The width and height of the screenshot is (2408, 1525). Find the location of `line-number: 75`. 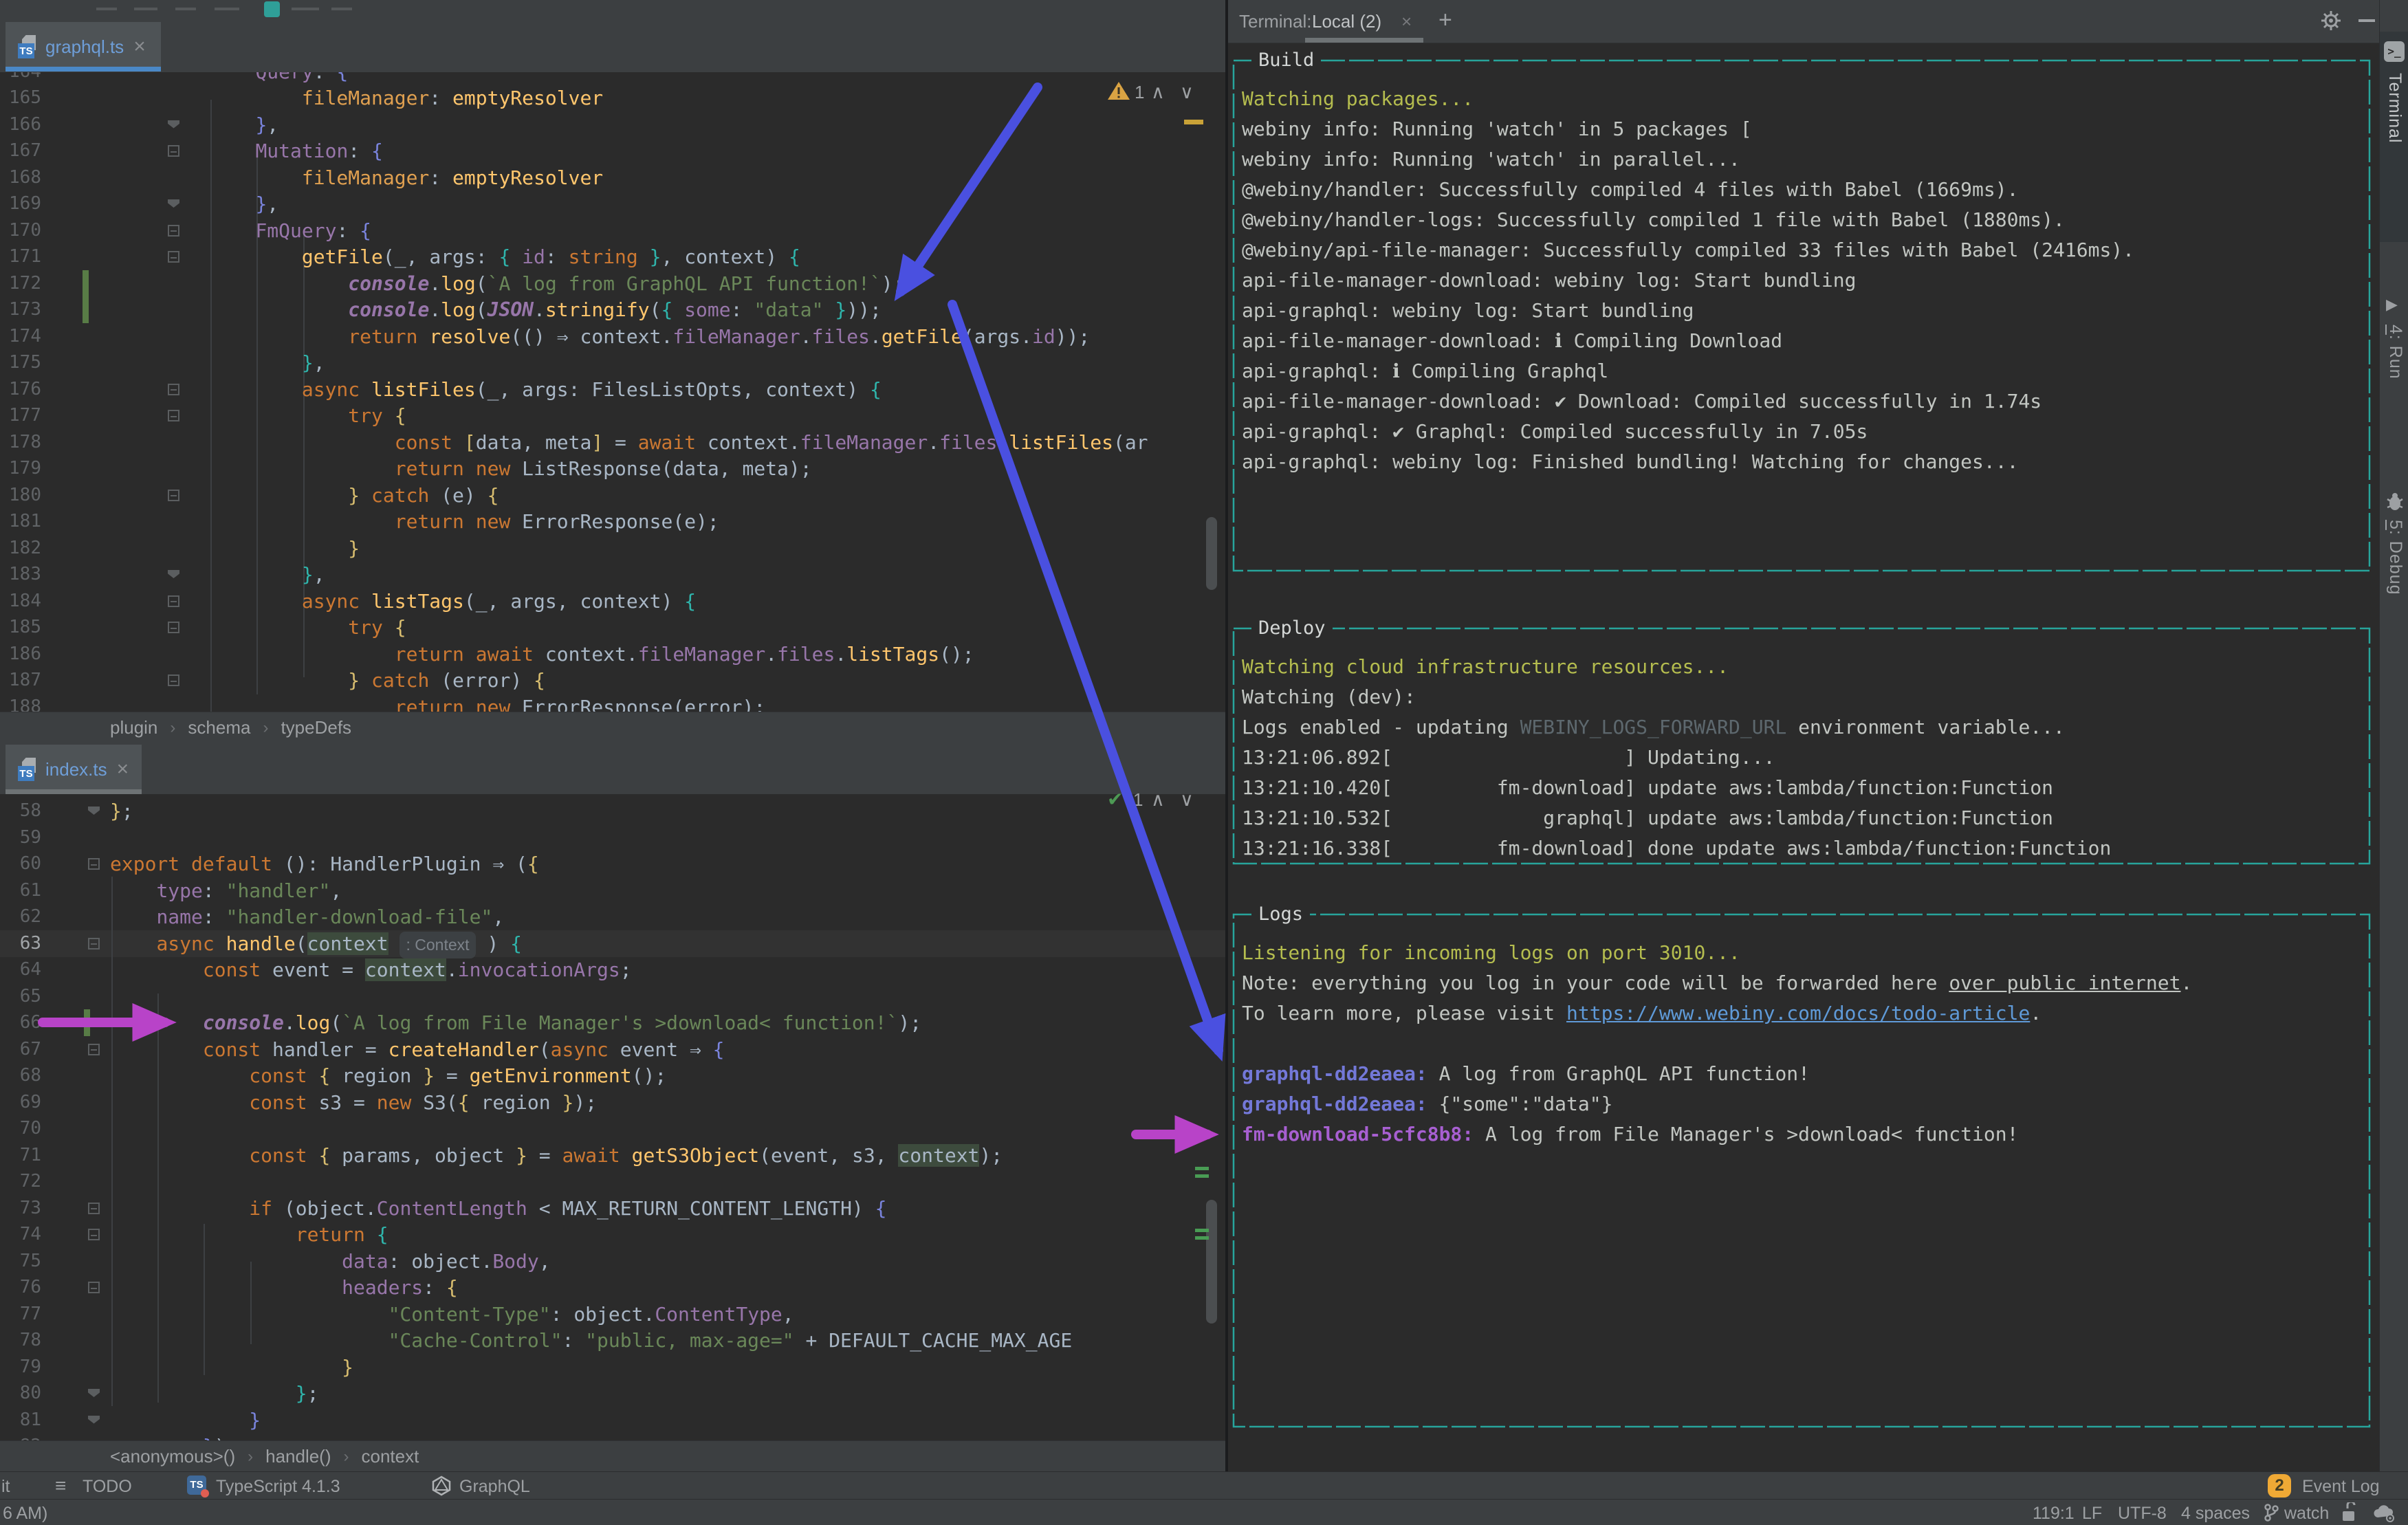

line-number: 75 is located at coordinates (20, 1261).